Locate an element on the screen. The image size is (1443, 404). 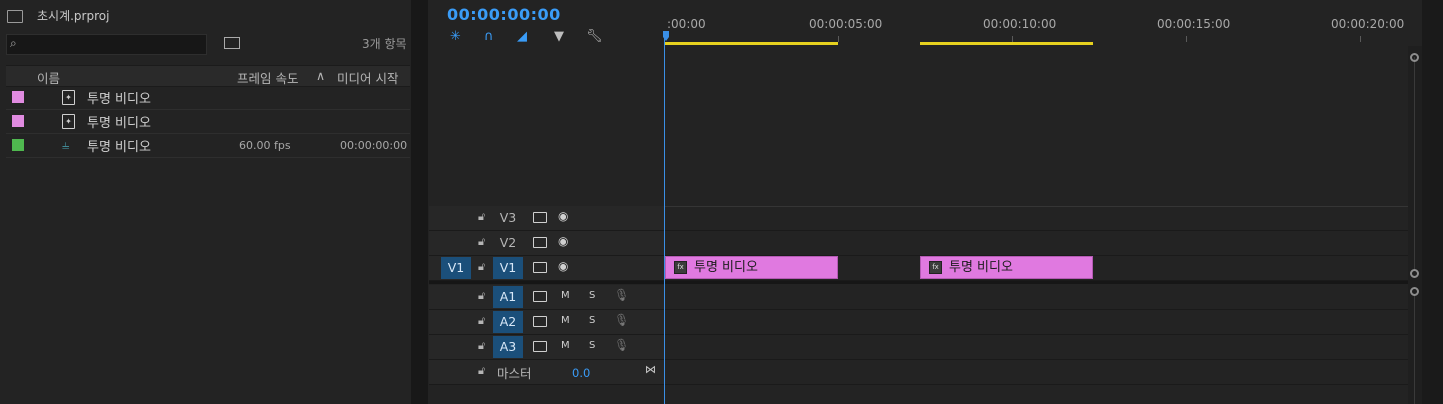
track-target-label: V3 is located at coordinates (508, 218).